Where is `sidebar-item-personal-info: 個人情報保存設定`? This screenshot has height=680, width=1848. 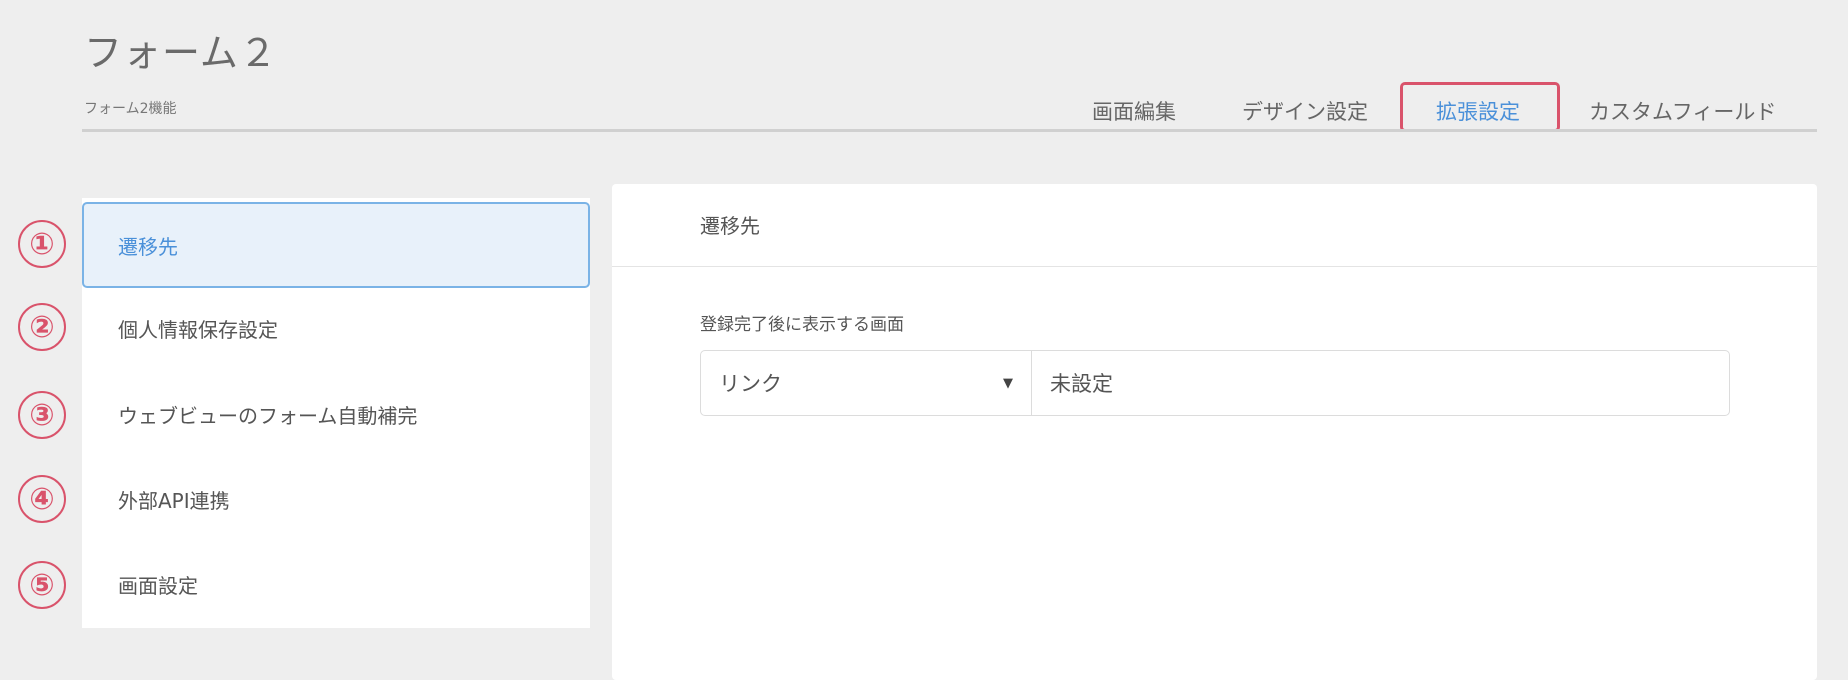
sidebar-item-personal-info: 個人情報保存設定 is located at coordinates (336, 328).